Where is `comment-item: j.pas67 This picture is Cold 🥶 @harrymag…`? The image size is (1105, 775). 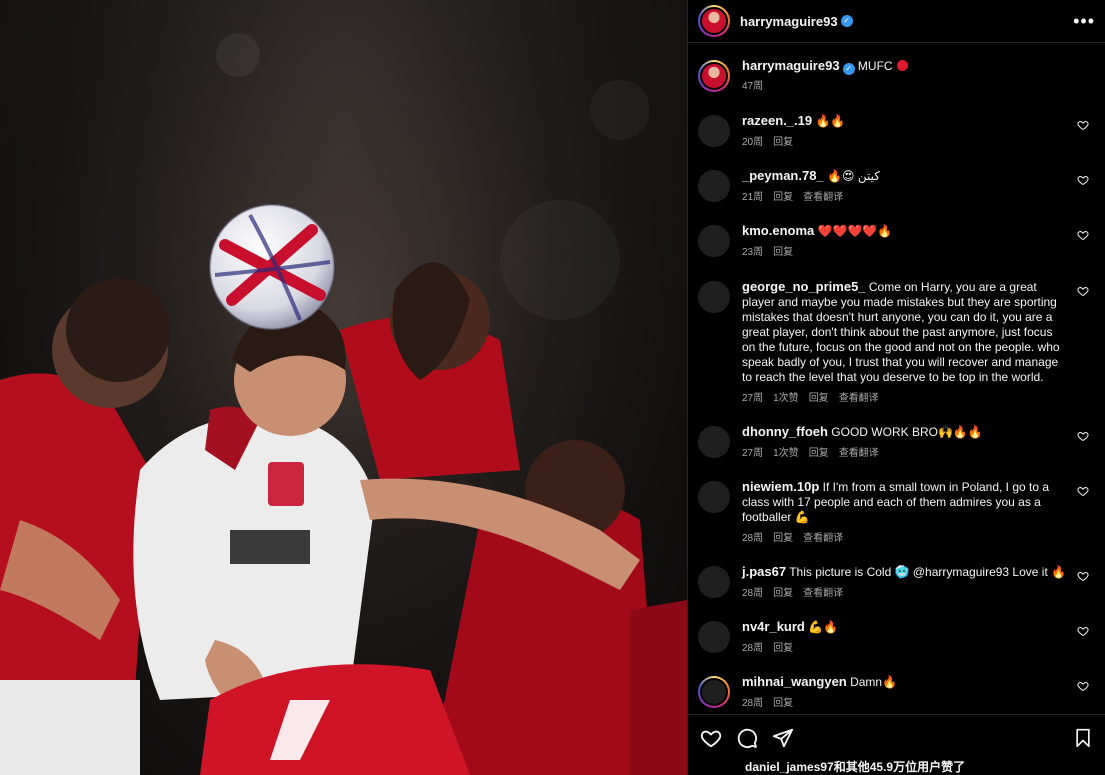 comment-item: j.pas67 This picture is Cold 🥶 @harrymag… is located at coordinates (895, 591).